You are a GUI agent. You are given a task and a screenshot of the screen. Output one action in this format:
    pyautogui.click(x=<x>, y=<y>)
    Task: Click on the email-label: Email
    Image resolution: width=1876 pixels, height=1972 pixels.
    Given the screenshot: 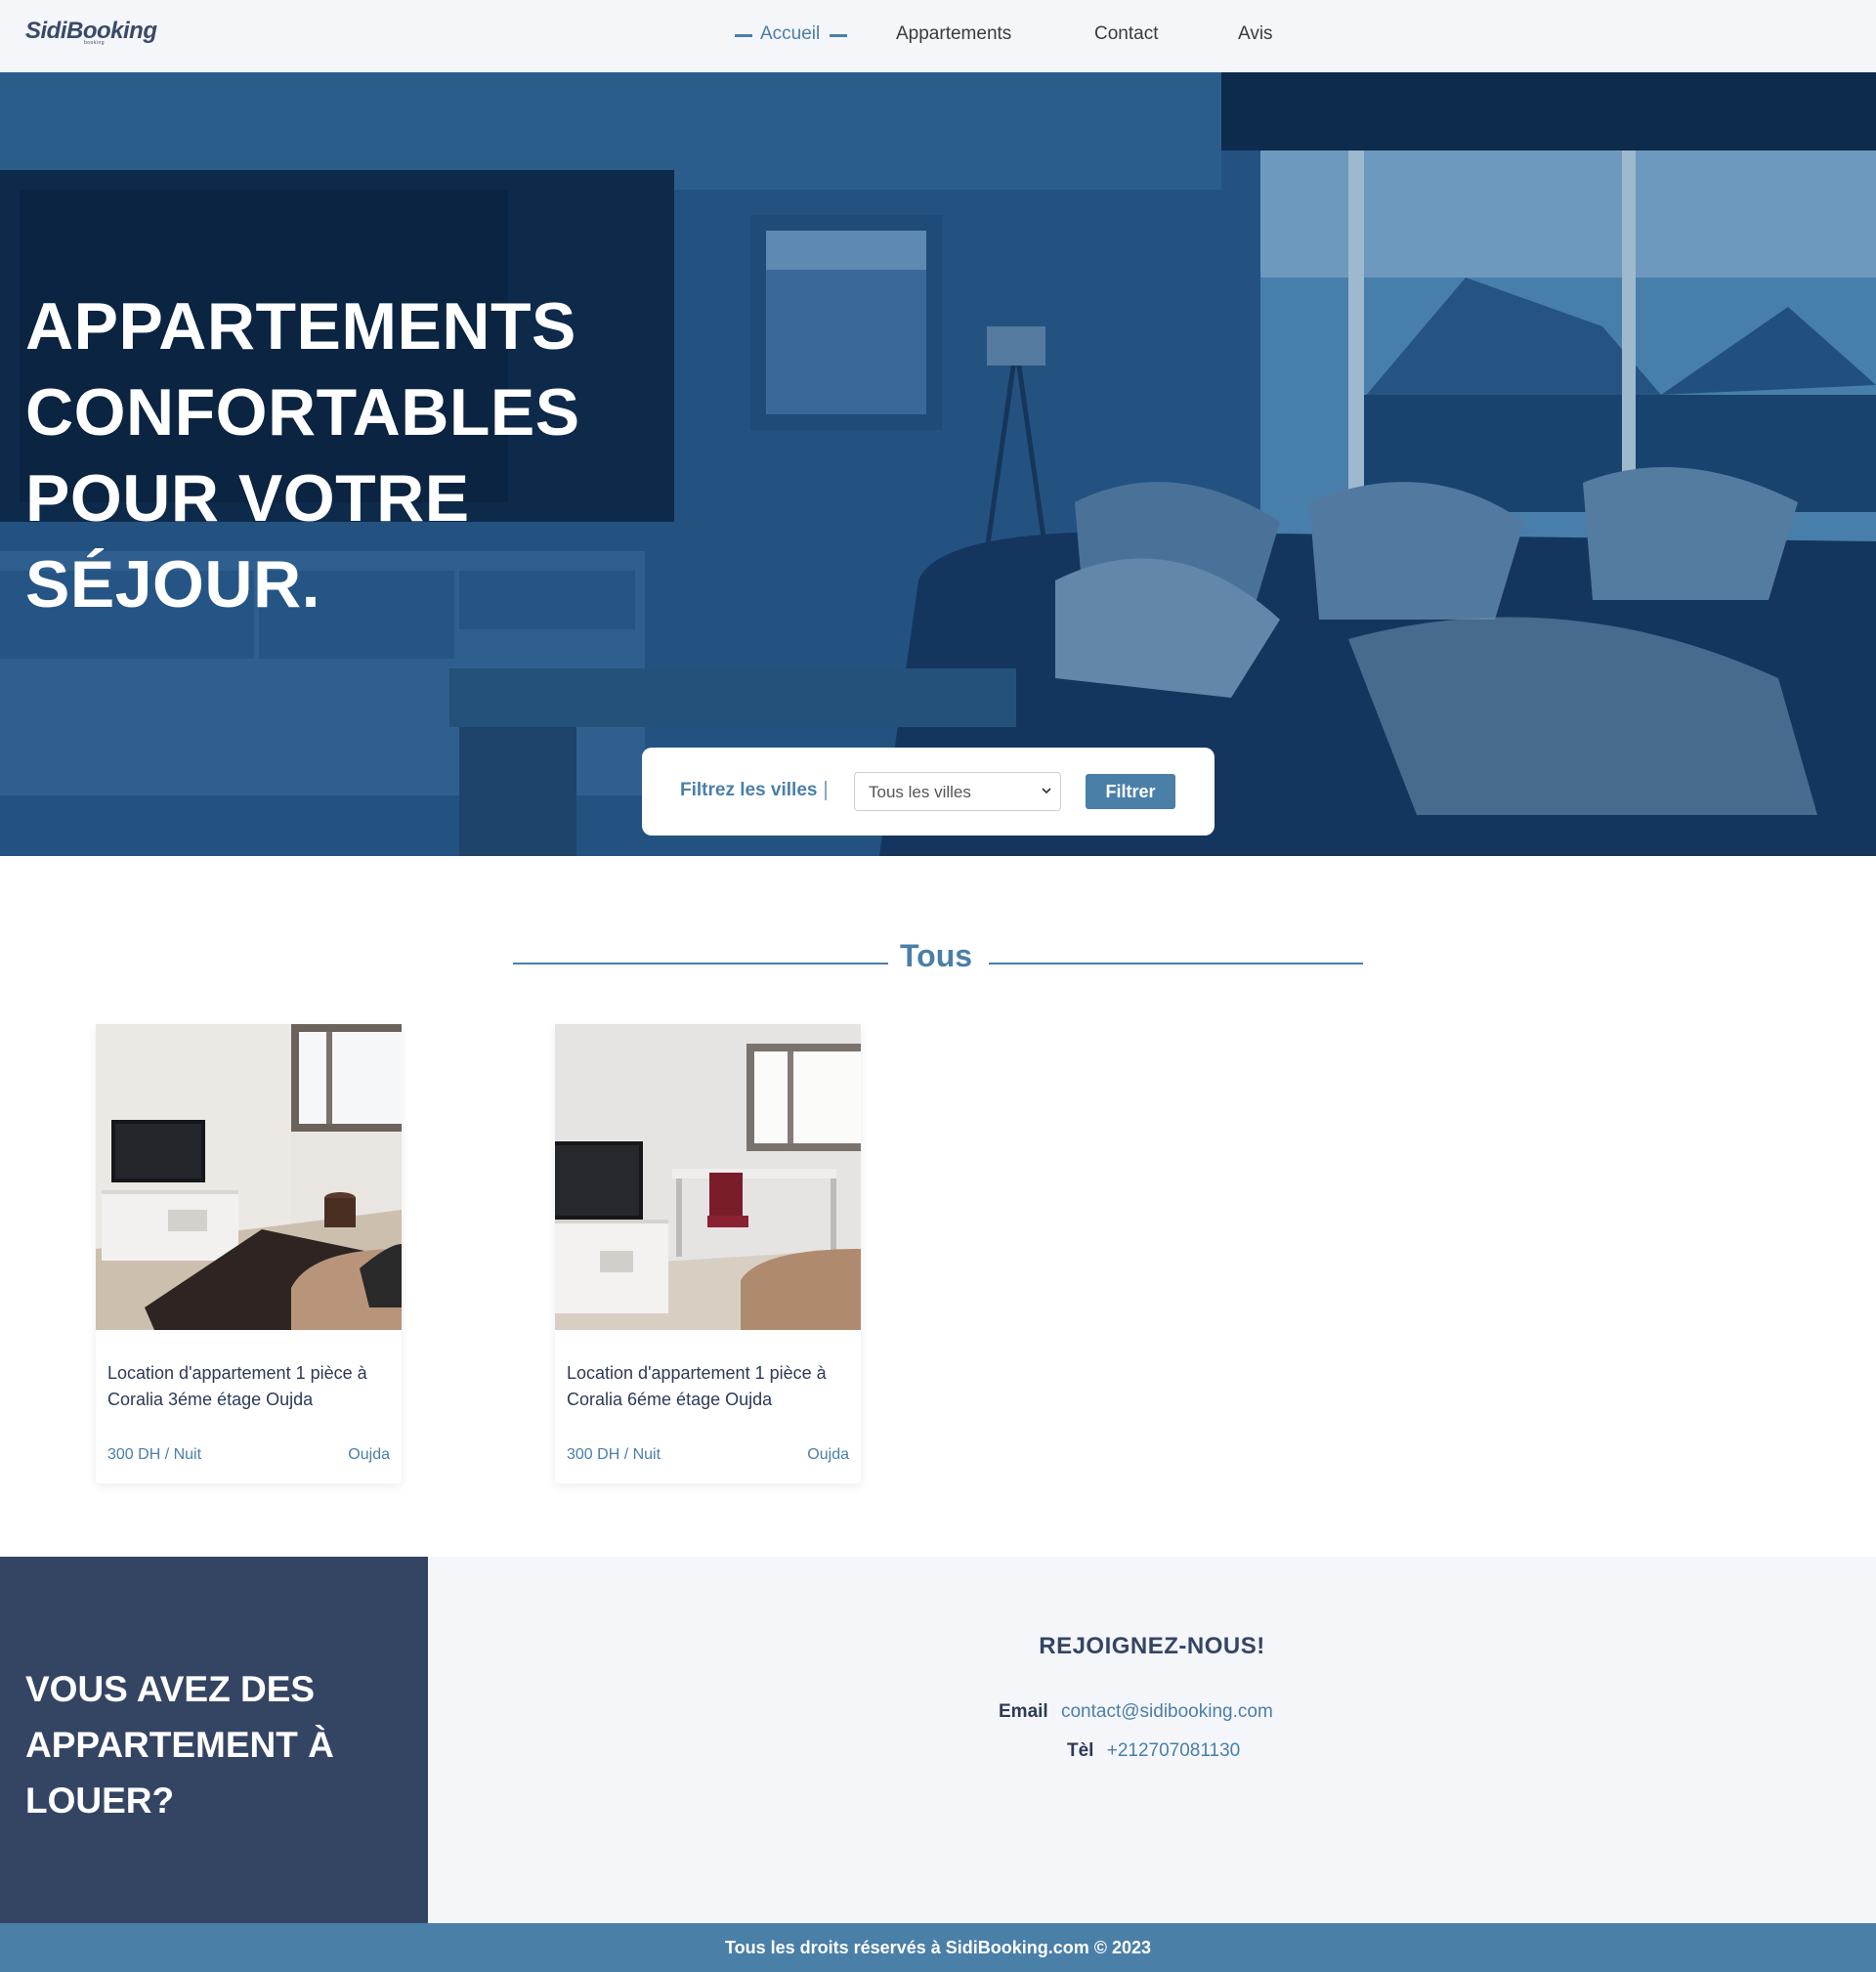 What is the action you would take?
    pyautogui.click(x=1023, y=1711)
    